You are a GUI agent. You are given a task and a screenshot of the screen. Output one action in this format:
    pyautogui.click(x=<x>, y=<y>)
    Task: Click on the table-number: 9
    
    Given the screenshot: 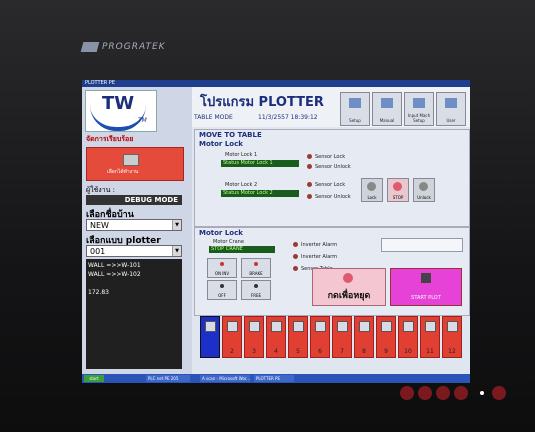 What is the action you would take?
    pyautogui.click(x=386, y=351)
    